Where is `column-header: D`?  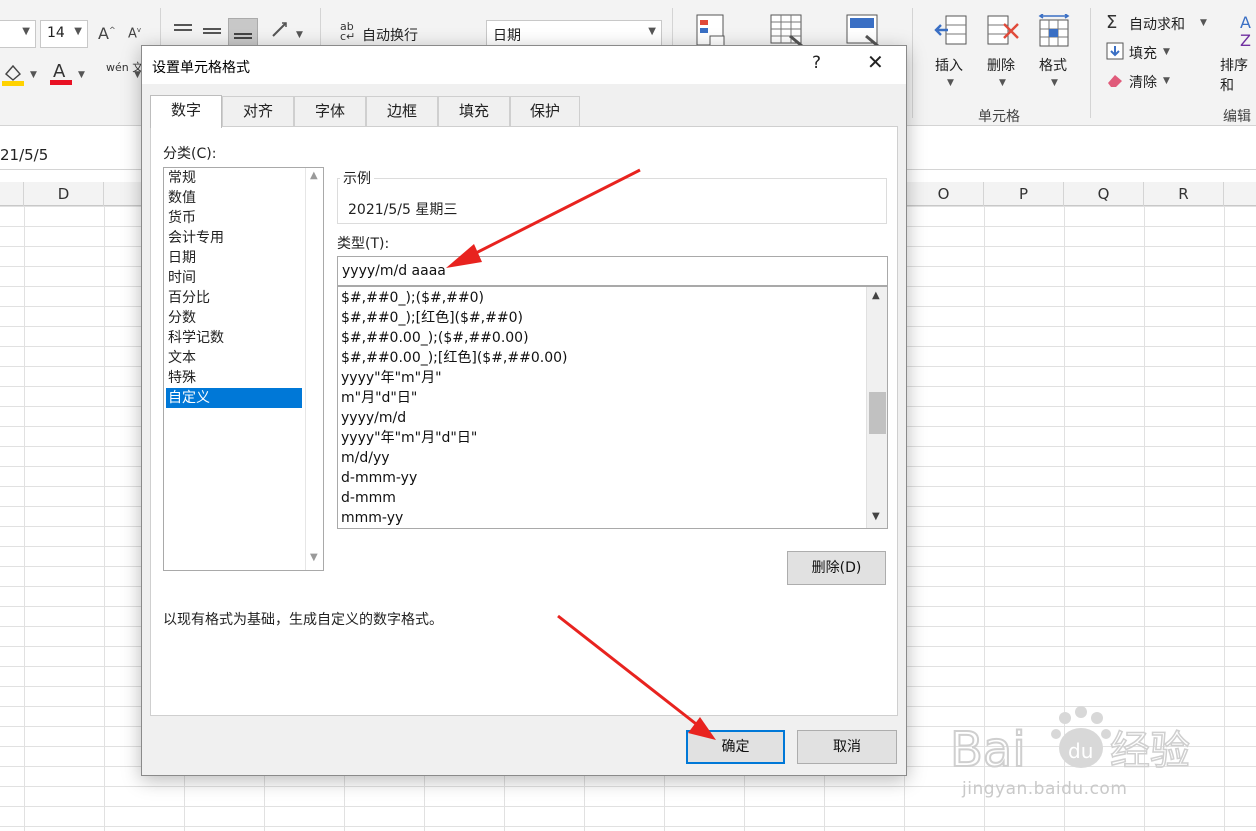
column-header: D is located at coordinates (64, 194).